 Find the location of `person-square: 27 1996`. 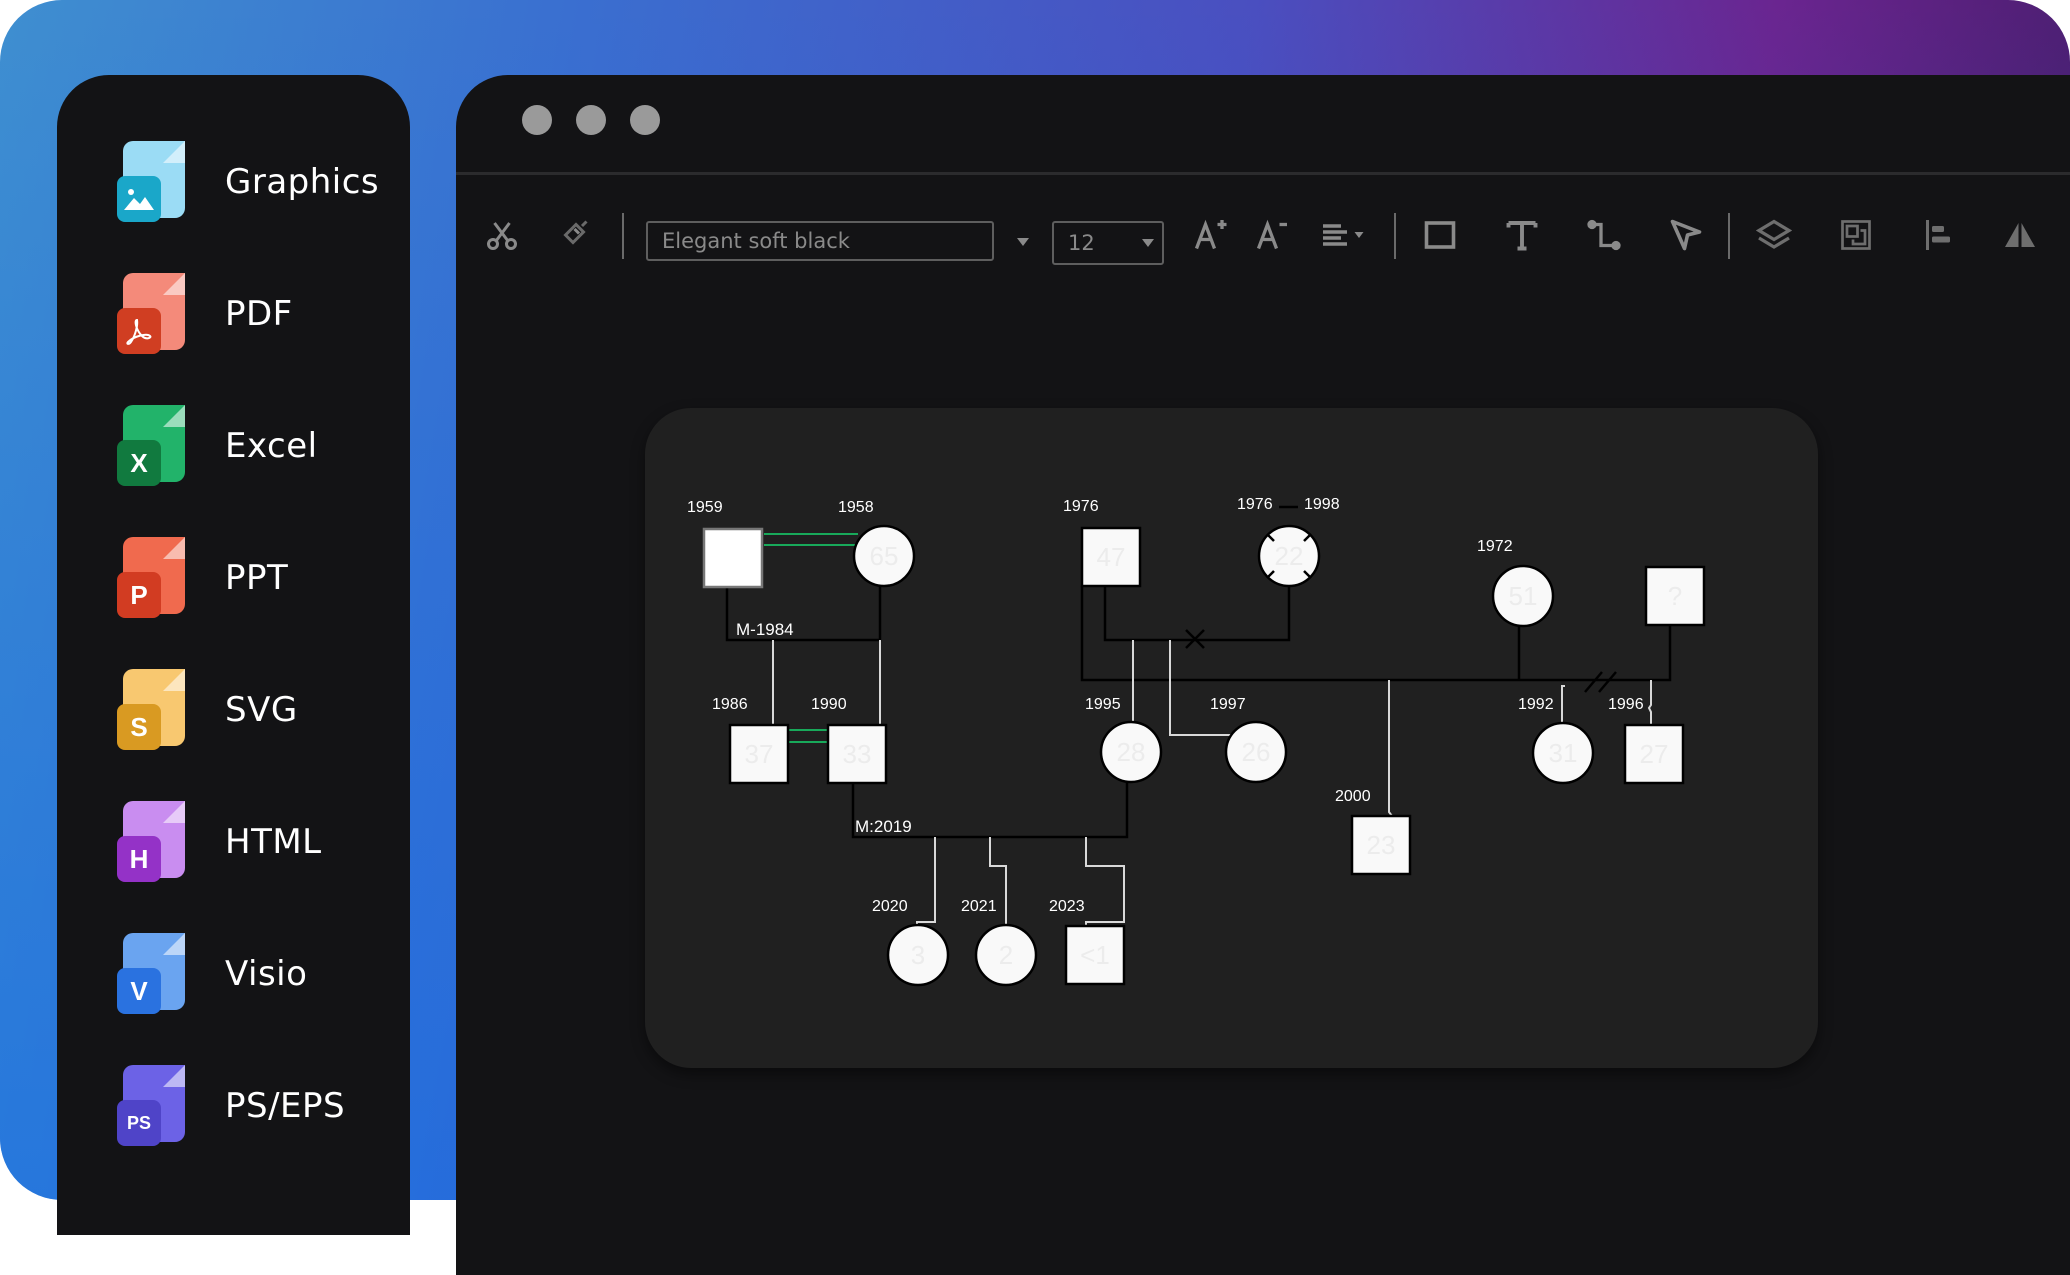

person-square: 27 1996 is located at coordinates (1646, 740).